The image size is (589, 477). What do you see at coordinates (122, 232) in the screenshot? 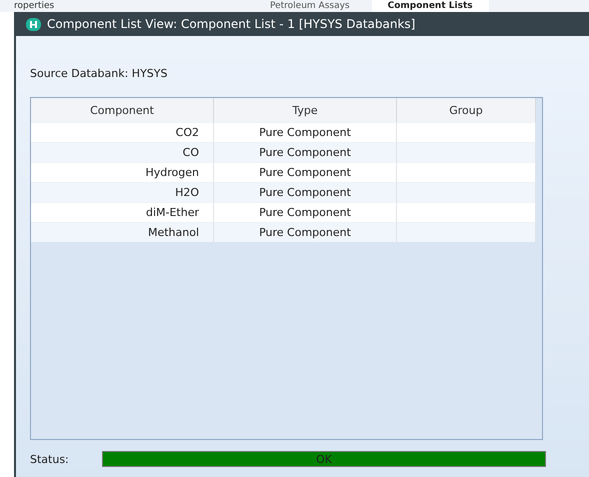
I see `table-cell: Methanol` at bounding box center [122, 232].